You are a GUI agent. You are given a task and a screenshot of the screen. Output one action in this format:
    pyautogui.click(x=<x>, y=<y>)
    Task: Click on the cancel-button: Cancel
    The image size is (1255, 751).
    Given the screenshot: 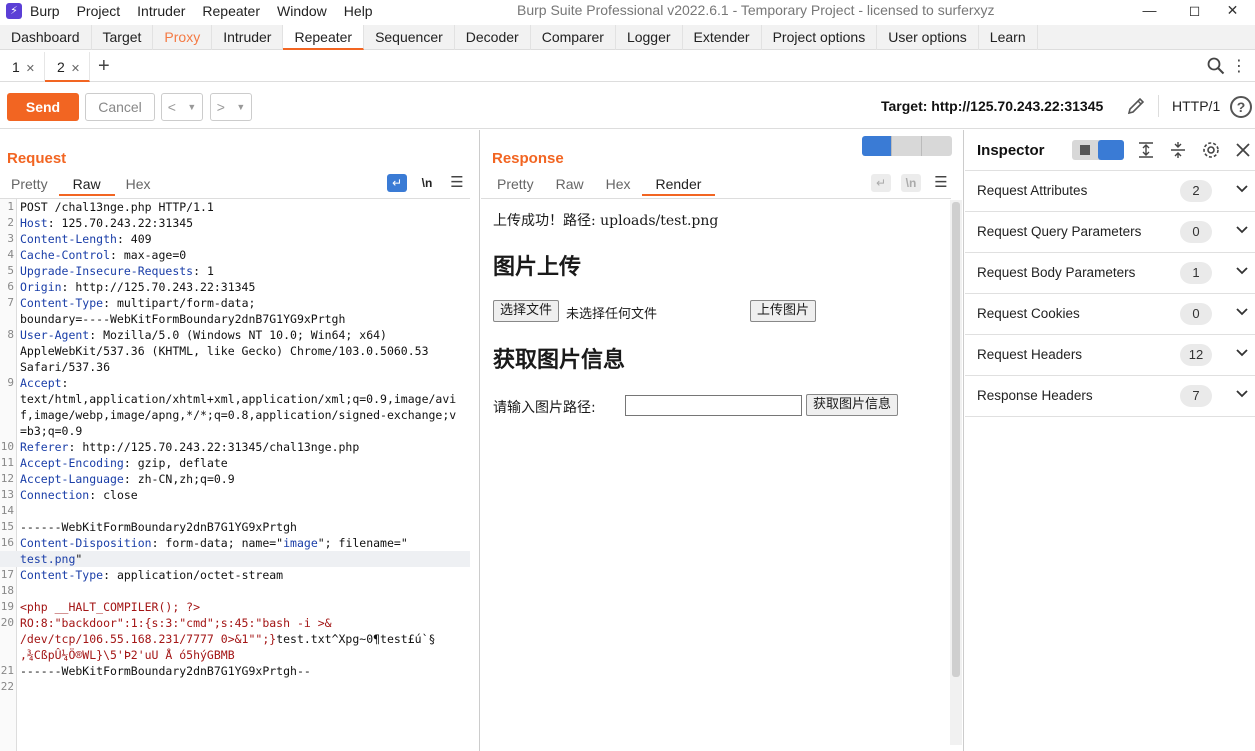 What is the action you would take?
    pyautogui.click(x=120, y=107)
    